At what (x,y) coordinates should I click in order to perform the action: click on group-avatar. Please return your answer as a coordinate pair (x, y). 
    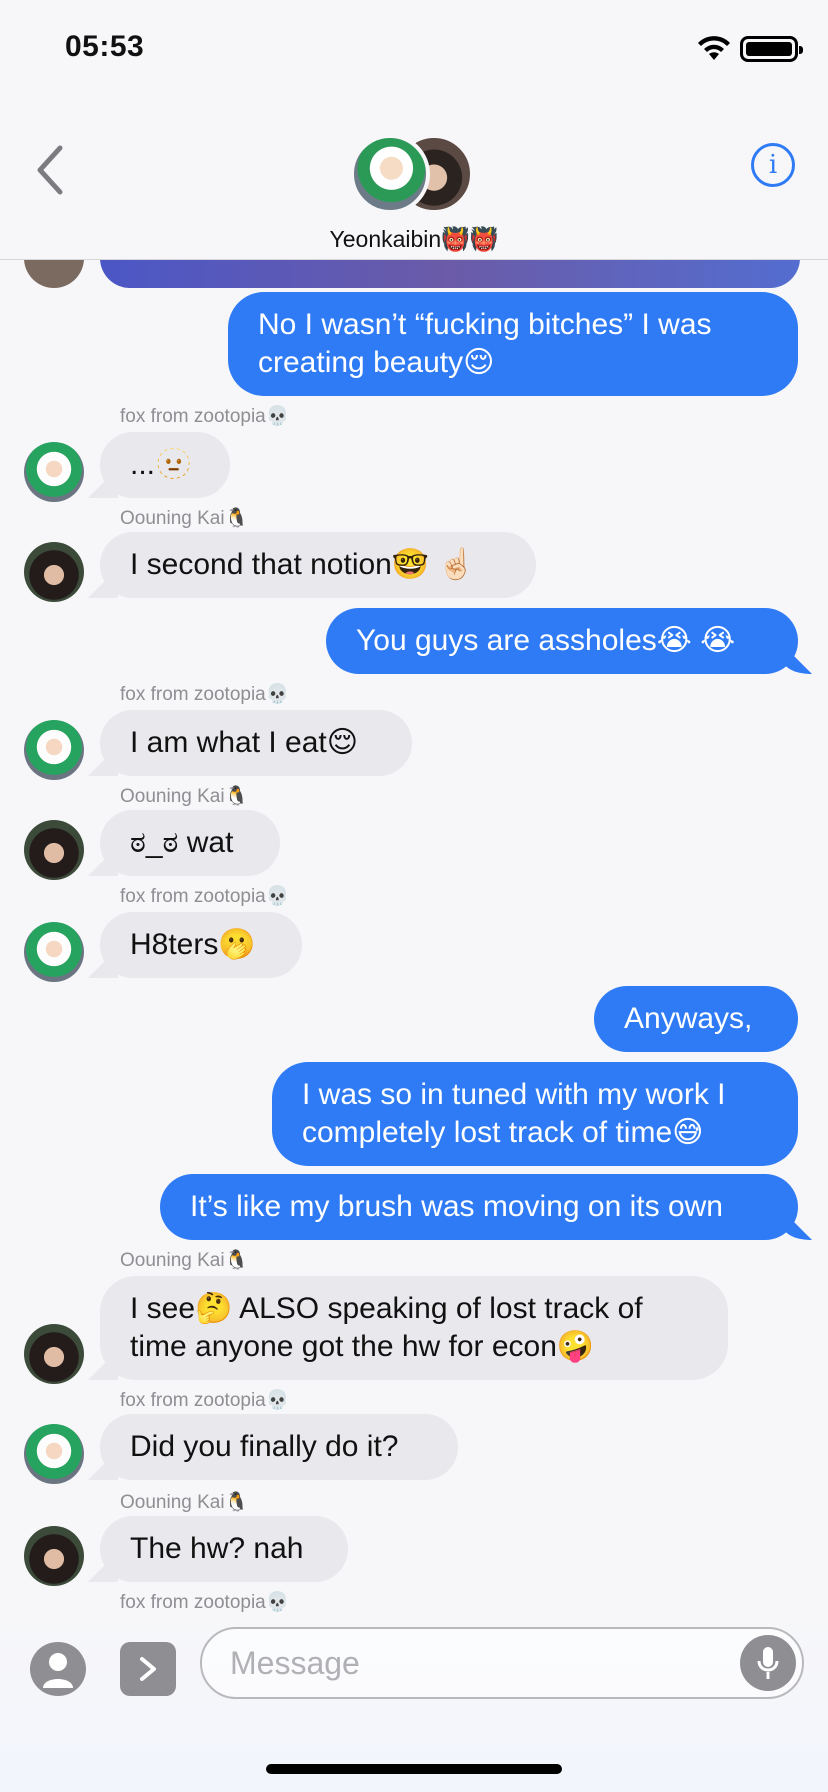
    Looking at the image, I should click on (415, 174).